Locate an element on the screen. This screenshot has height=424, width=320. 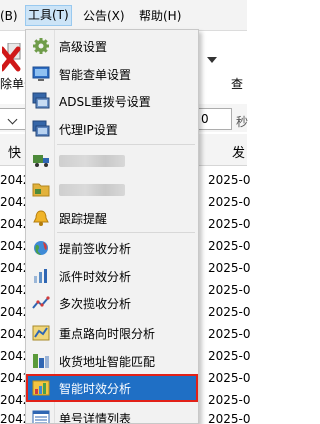
menu-item-adsl-redial-settings: ADSL重拨号设置 is located at coordinates (112, 101).